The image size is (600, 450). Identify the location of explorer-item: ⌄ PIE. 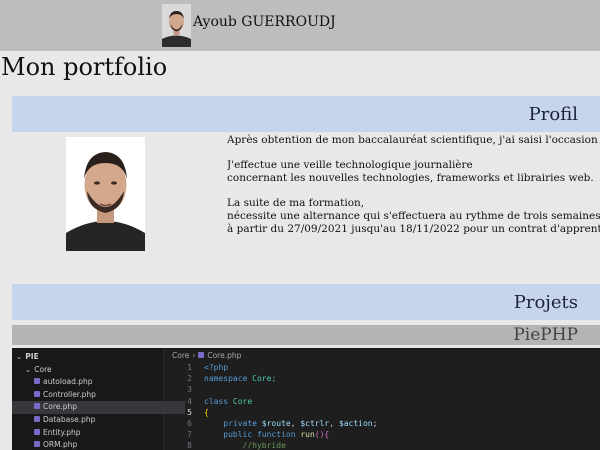
(89, 357).